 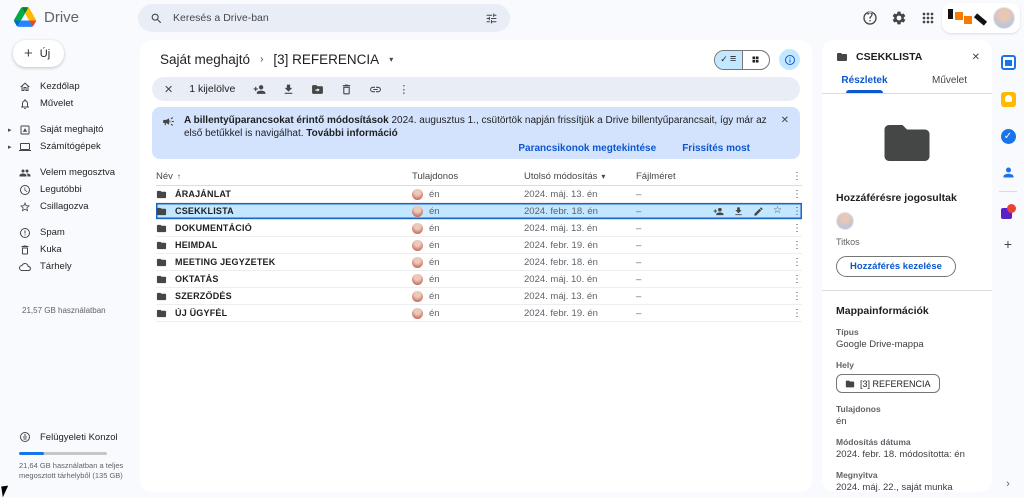 I want to click on banner-more-link: További információ, so click(x=352, y=133).